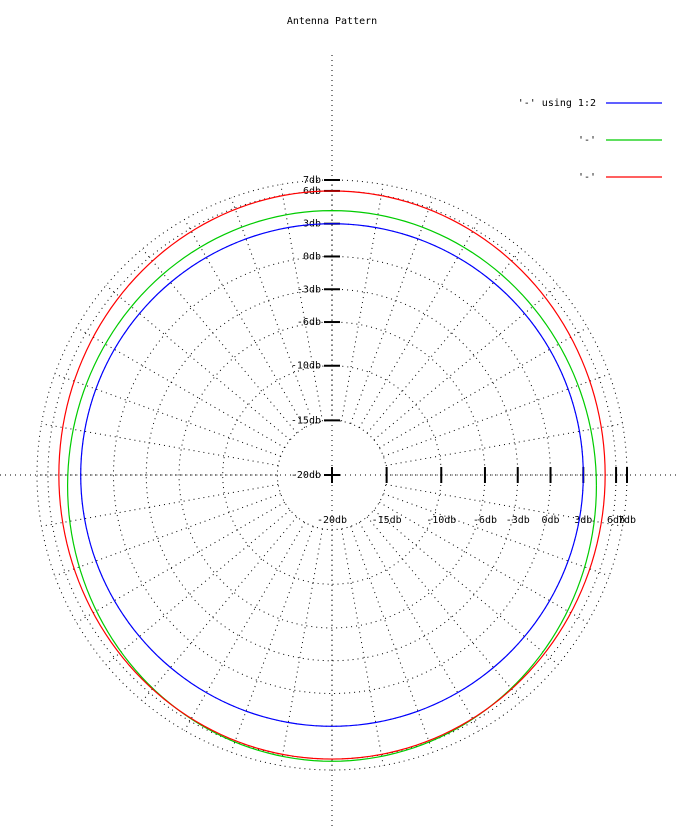 The width and height of the screenshot is (679, 827). I want to click on x-tick-label: 3db, so click(583, 520).